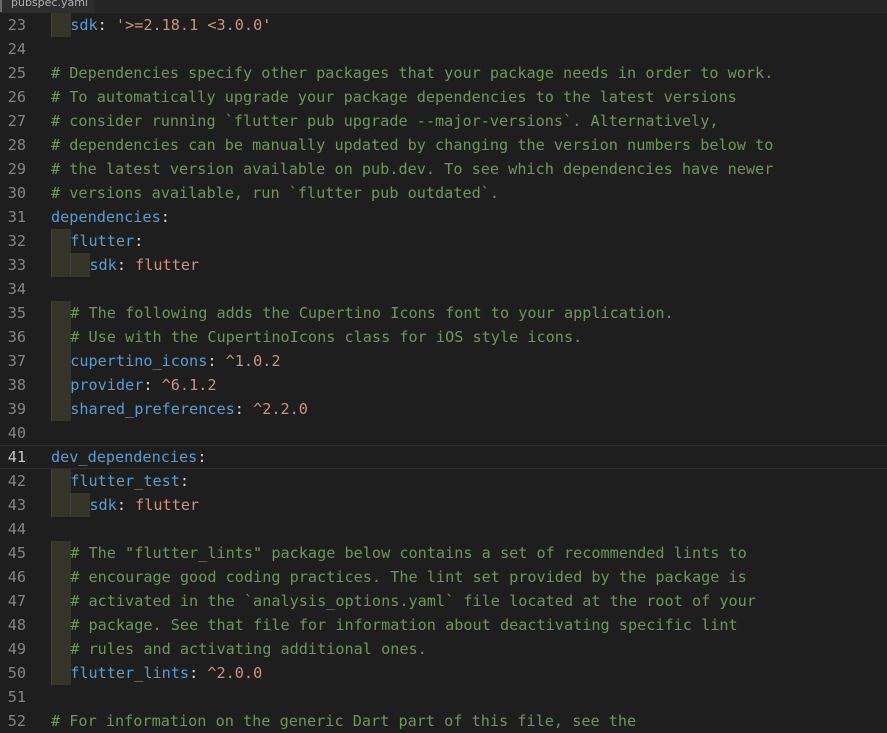 This screenshot has width=887, height=733. I want to click on line-number: 43, so click(16, 505).